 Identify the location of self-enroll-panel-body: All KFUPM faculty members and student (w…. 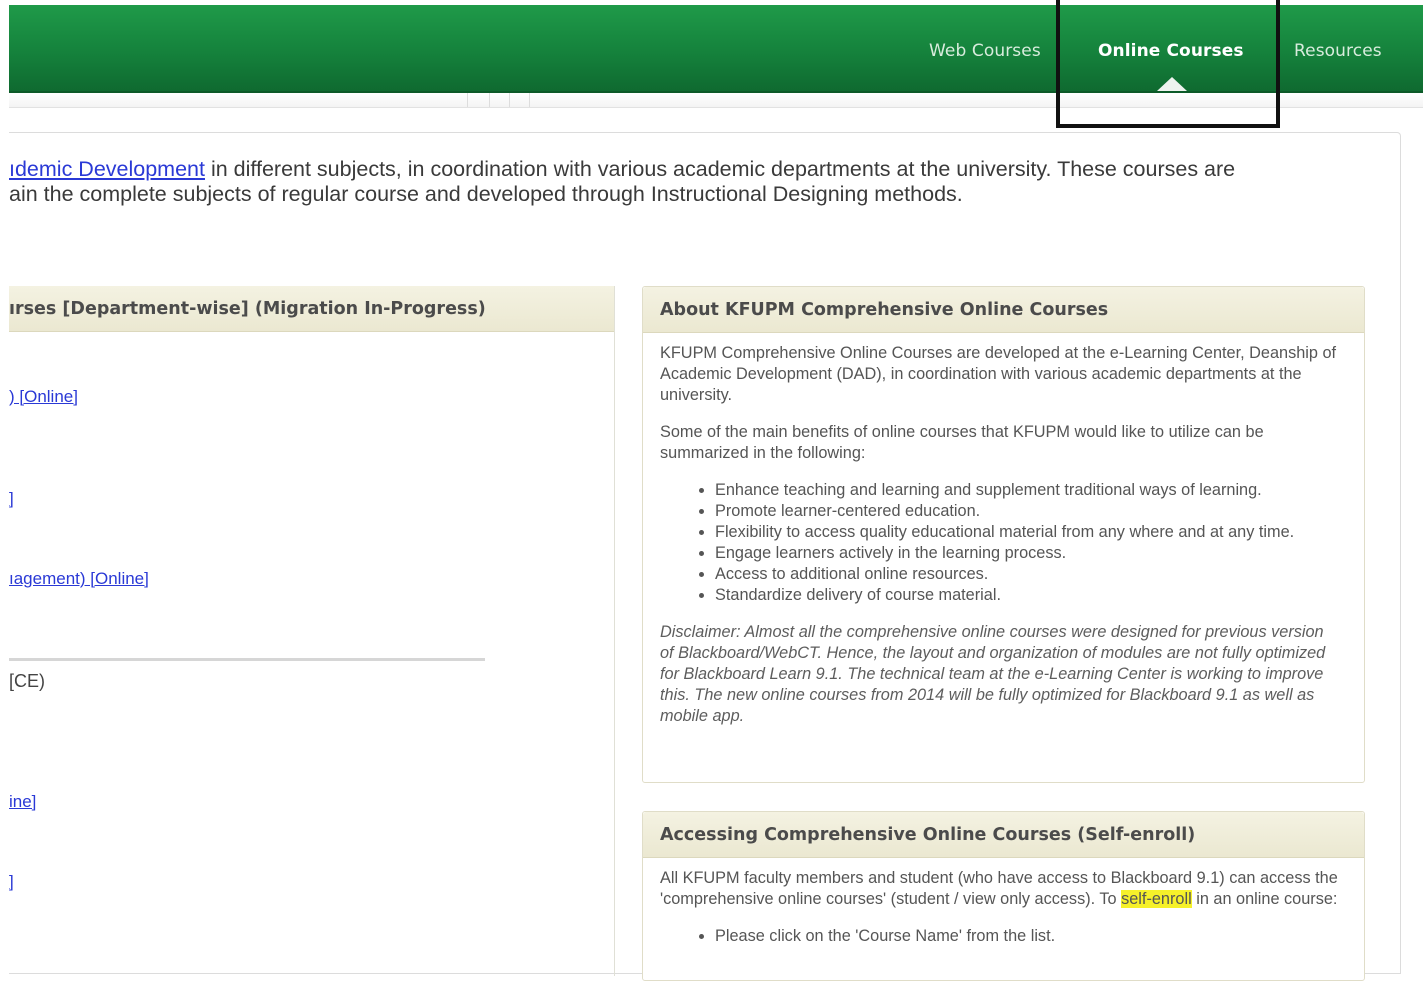
(1003, 902).